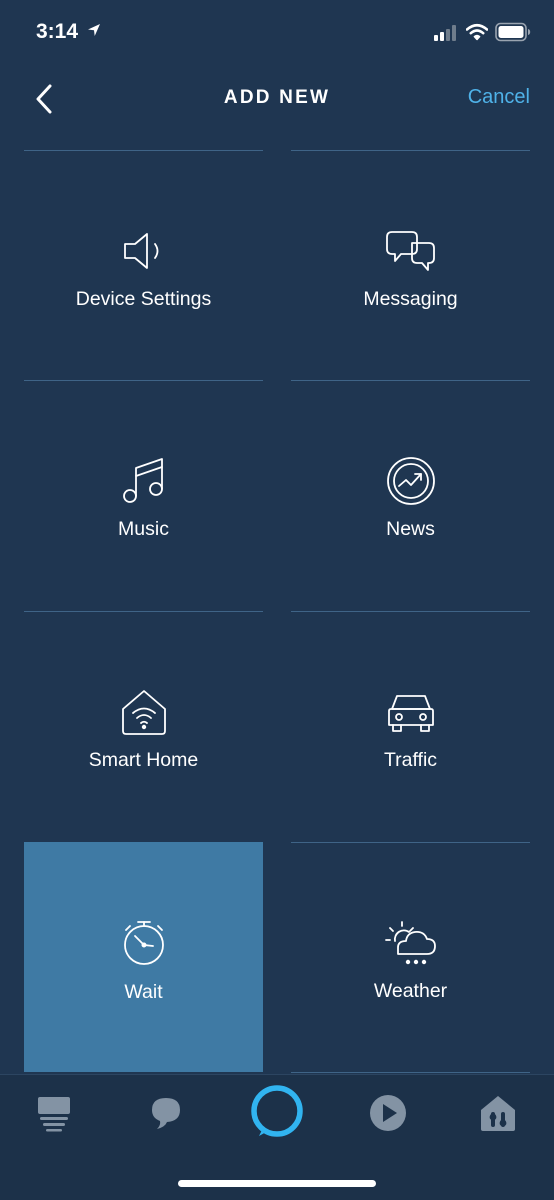  Describe the element at coordinates (277, 100) in the screenshot. I see `header: ADD NEW Cancel` at that location.